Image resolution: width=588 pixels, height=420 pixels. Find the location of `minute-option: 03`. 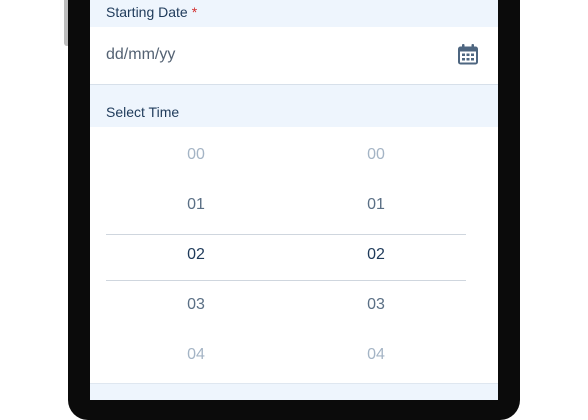

minute-option: 03 is located at coordinates (376, 305).